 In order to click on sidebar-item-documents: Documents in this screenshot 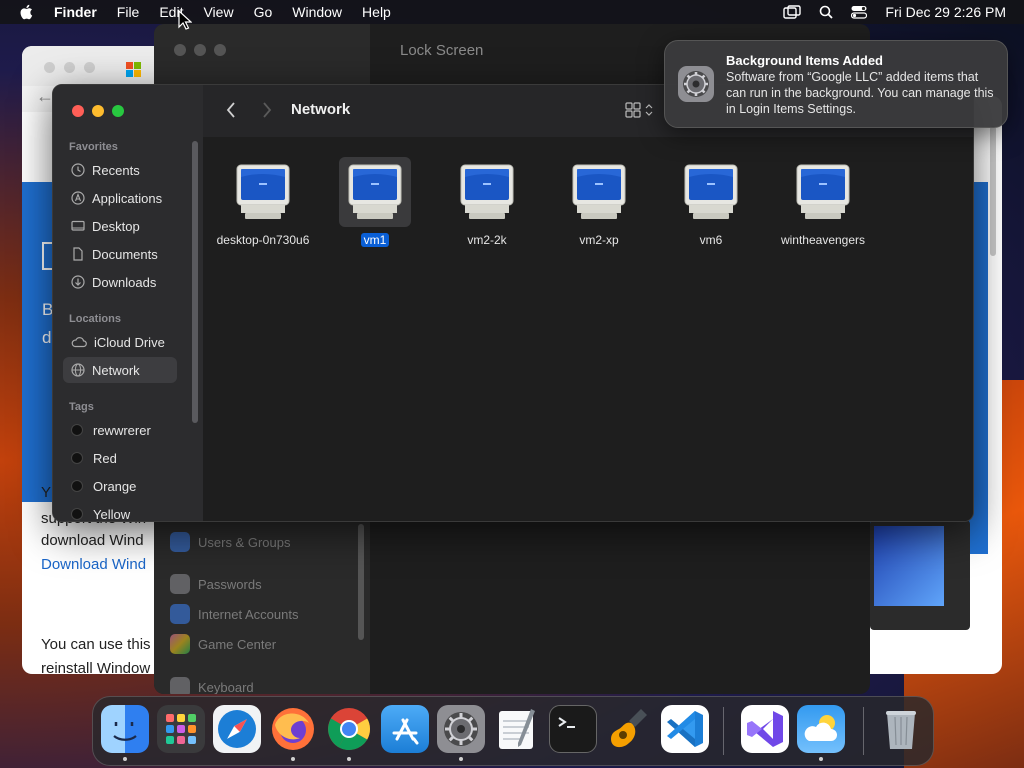, I will do `click(120, 254)`.